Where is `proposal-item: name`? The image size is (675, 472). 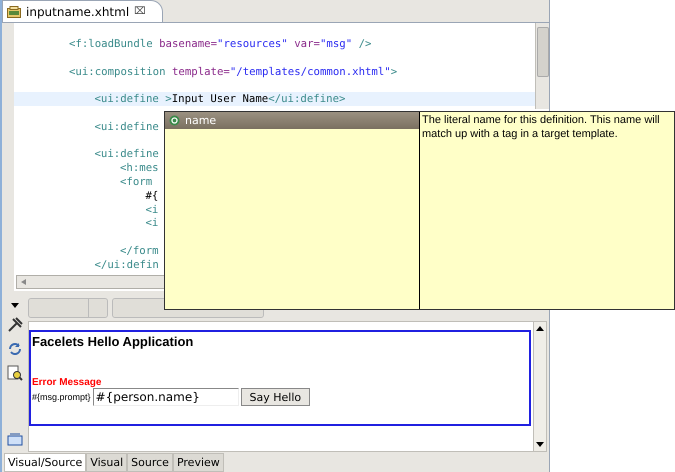 proposal-item: name is located at coordinates (292, 120).